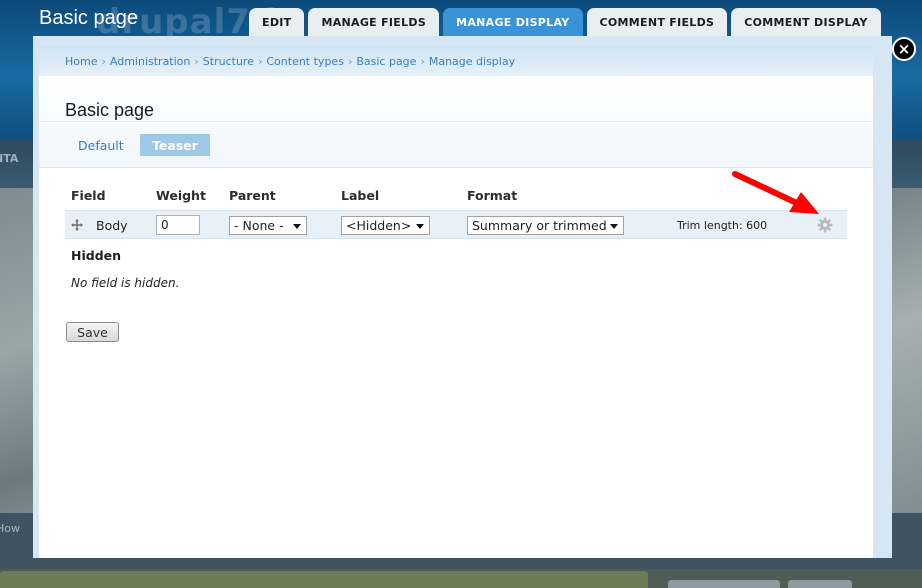 The width and height of the screenshot is (922, 588). I want to click on tab-comment-display: COMMENT DISPLAY, so click(806, 22).